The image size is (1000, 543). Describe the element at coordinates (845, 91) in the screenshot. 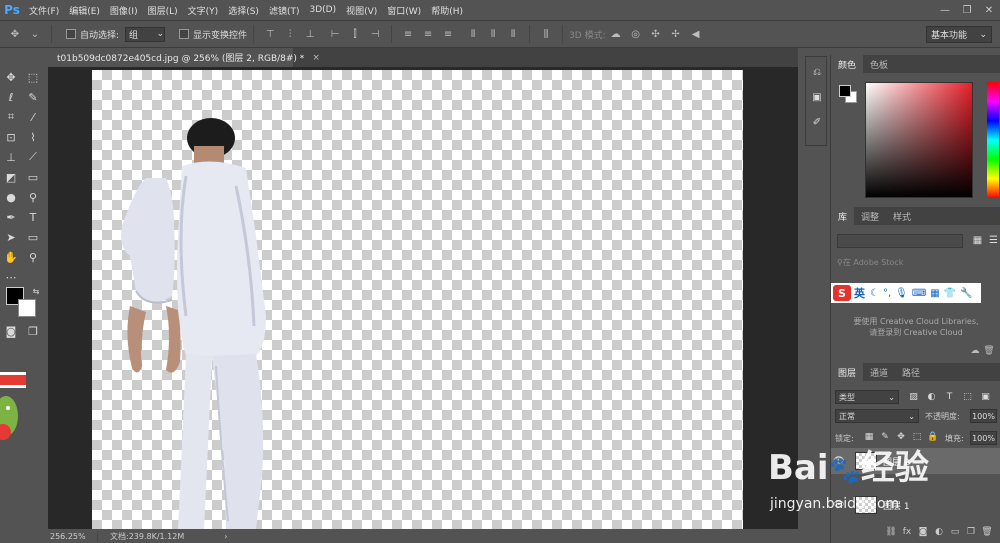

I see `color-foreground-swatch` at that location.